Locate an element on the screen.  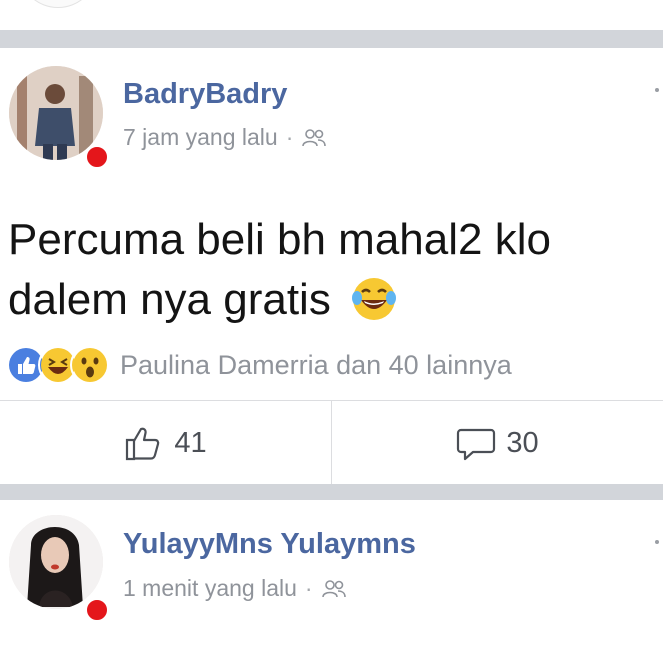
comment-button: 30 is located at coordinates (497, 443).